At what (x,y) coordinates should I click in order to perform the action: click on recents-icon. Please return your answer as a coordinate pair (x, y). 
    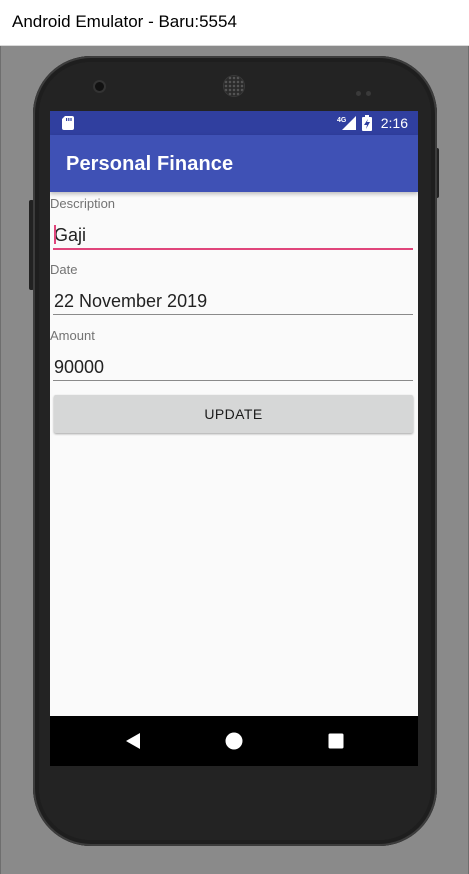
    Looking at the image, I should click on (336, 741).